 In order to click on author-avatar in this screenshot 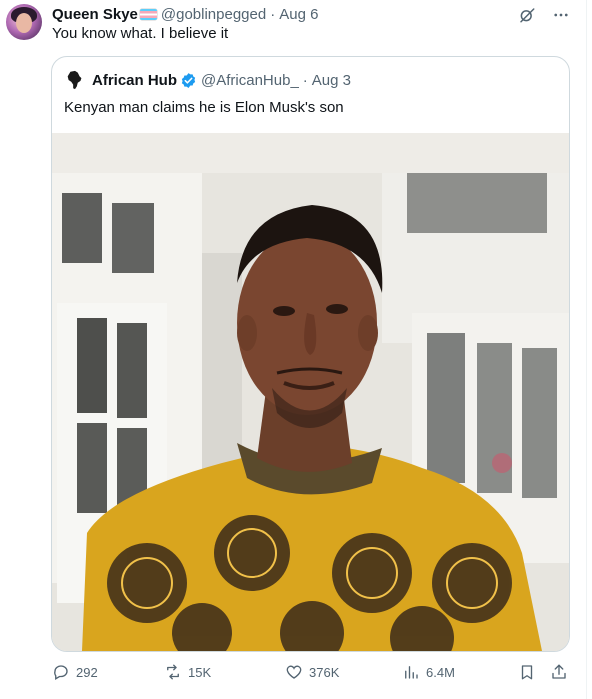, I will do `click(24, 22)`.